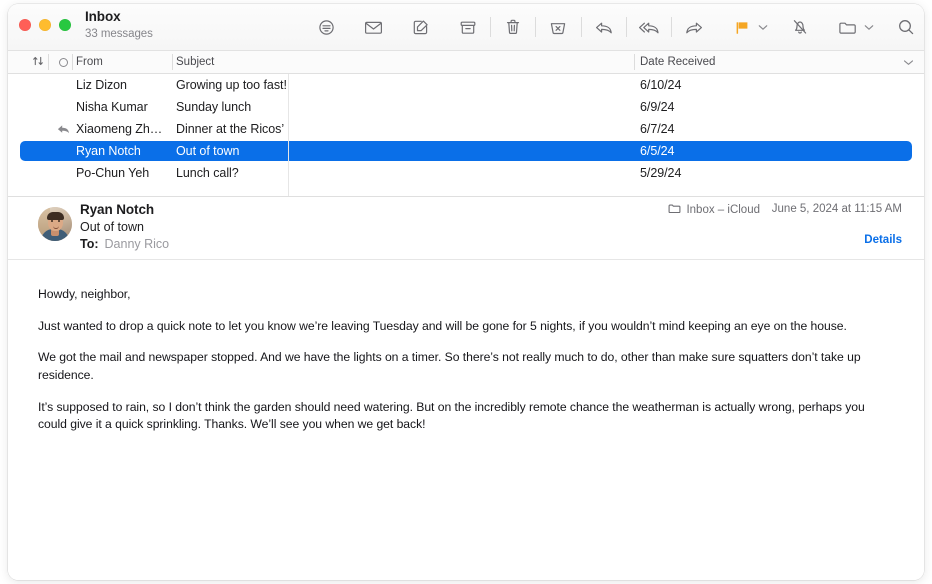  What do you see at coordinates (775, 62) in the screenshot?
I see `date-column-header: Date Received` at bounding box center [775, 62].